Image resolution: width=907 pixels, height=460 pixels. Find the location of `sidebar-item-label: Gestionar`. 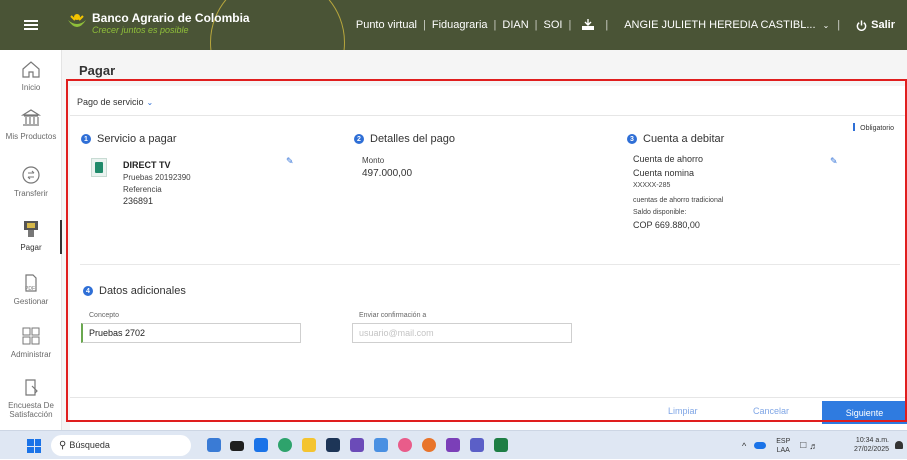

sidebar-item-label: Gestionar is located at coordinates (31, 301).